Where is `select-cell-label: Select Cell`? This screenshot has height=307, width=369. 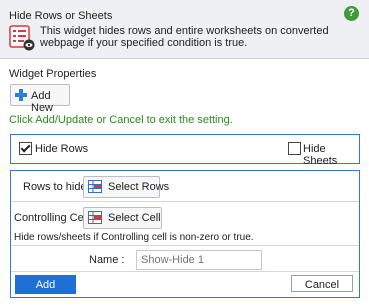
select-cell-label: Select Cell is located at coordinates (134, 218).